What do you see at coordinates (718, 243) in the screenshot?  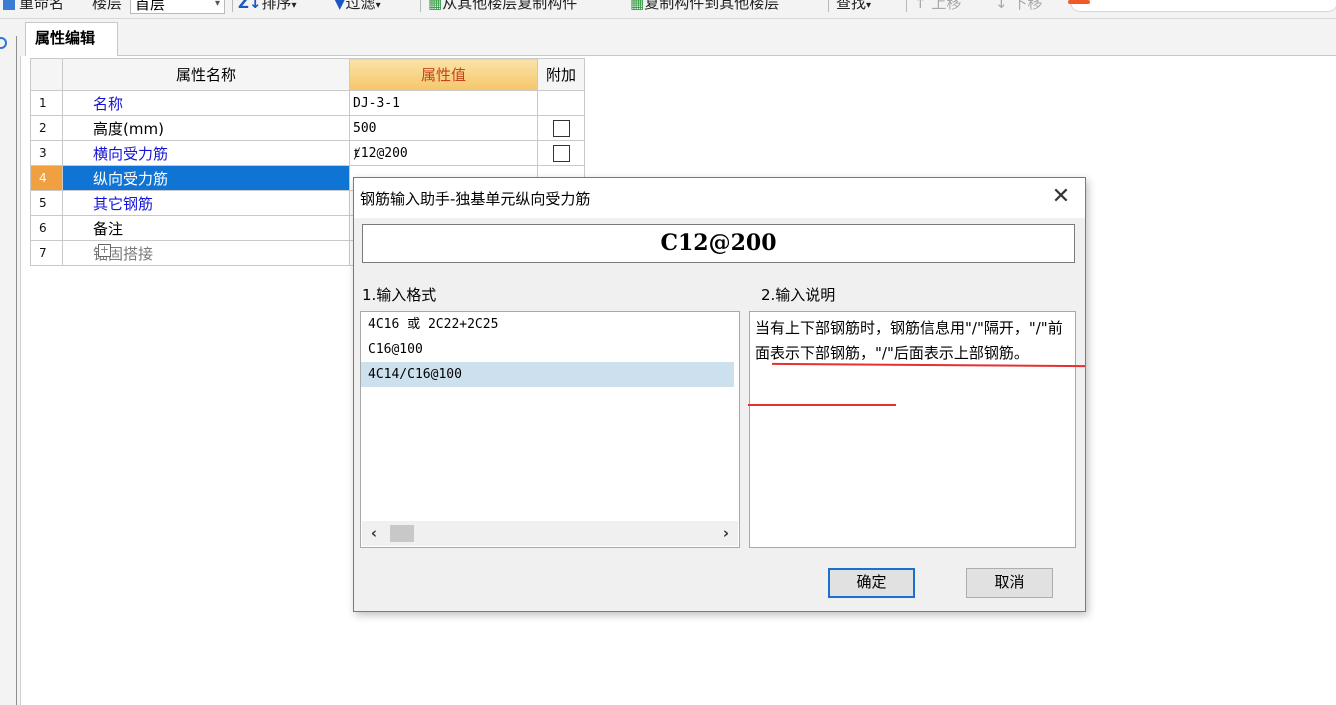 I see `rebar-value-field: C12@200` at bounding box center [718, 243].